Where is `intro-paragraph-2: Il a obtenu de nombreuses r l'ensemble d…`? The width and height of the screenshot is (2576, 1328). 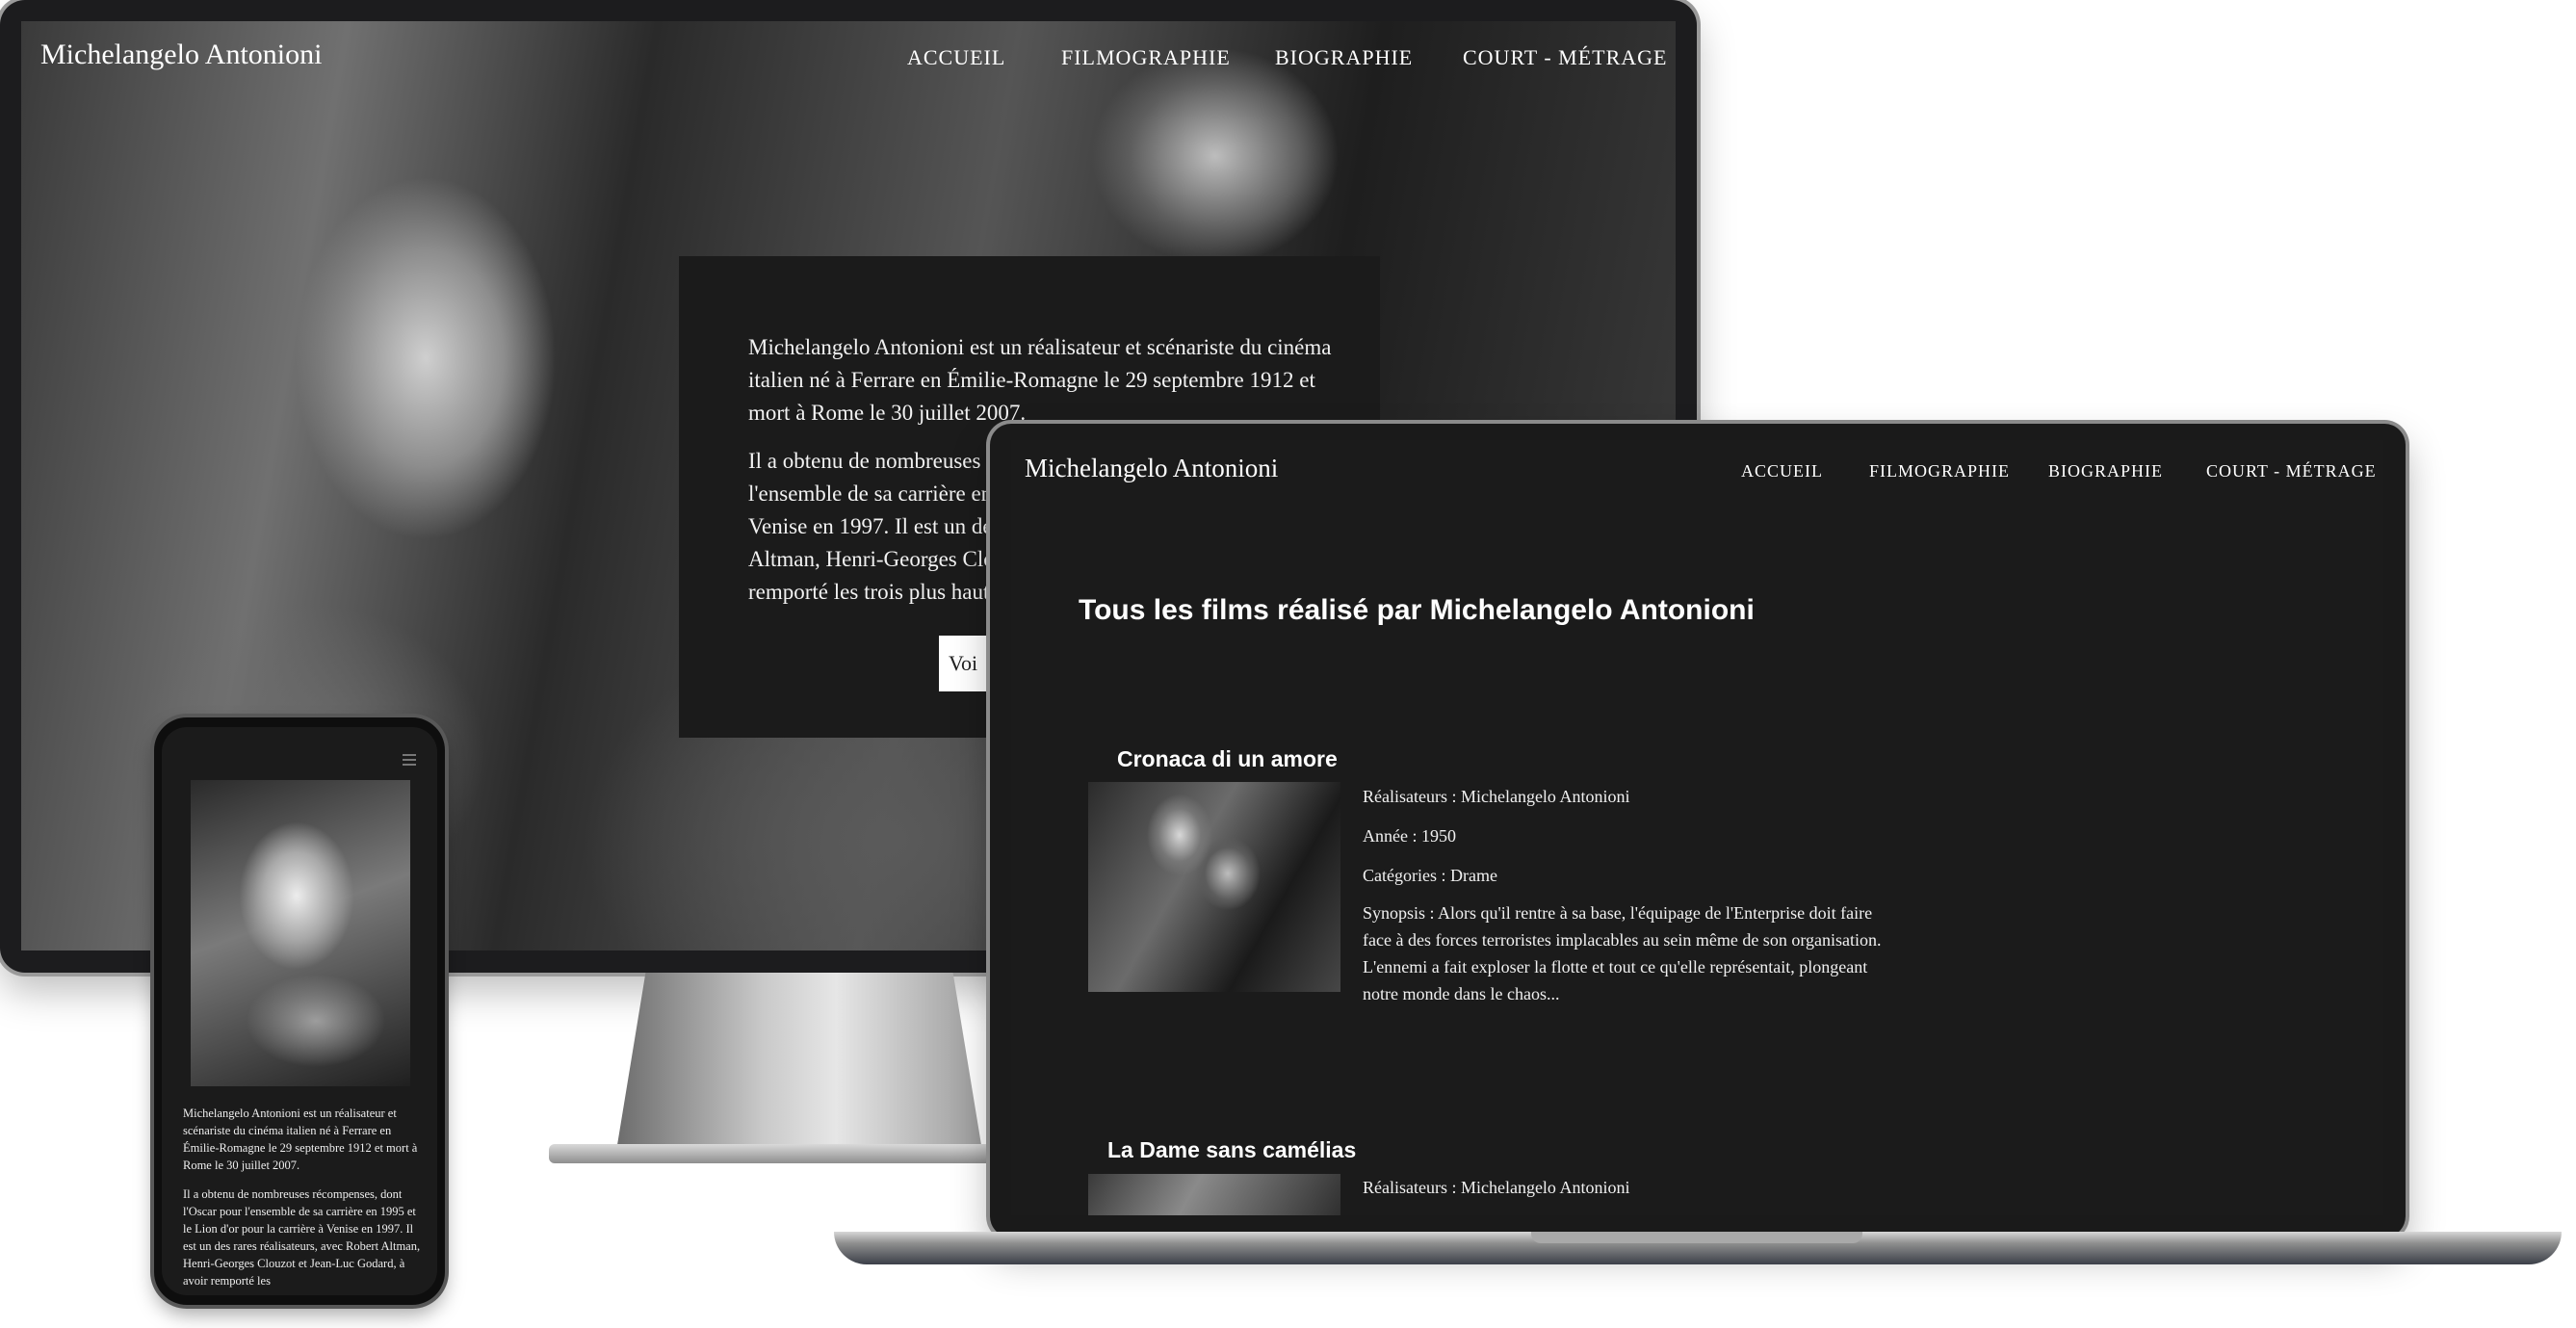
intro-paragraph-2: Il a obtenu de nombreuses r l'ensemble d… is located at coordinates (875, 526).